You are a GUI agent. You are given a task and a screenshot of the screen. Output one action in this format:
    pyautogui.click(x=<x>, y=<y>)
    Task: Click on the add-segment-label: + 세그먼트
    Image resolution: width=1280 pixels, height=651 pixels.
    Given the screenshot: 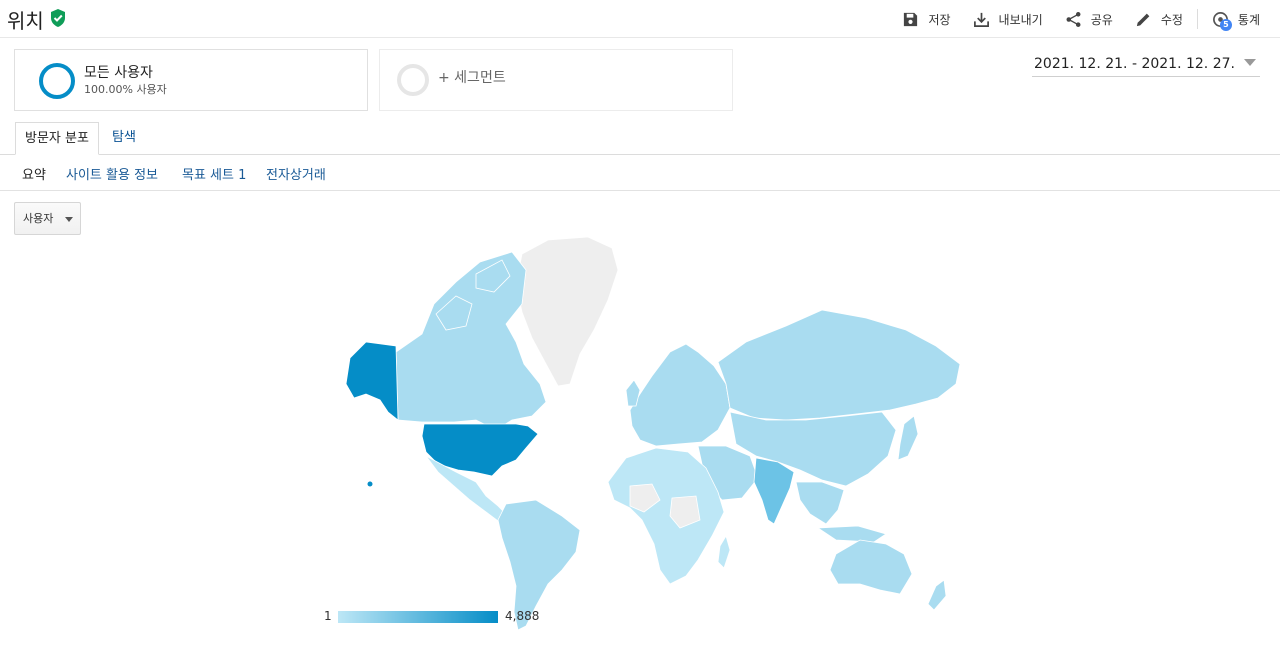 What is the action you would take?
    pyautogui.click(x=472, y=78)
    